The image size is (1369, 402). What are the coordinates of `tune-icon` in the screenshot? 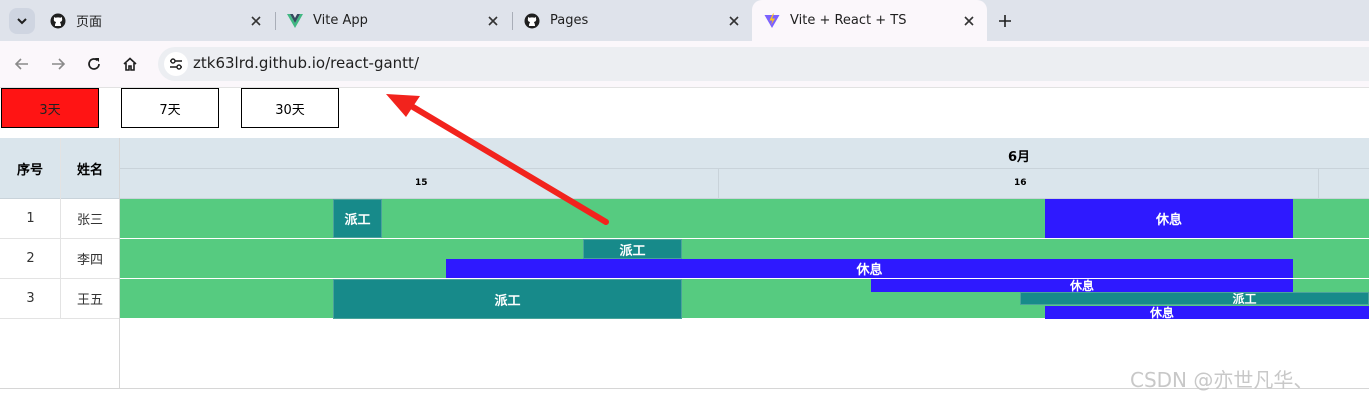 It's located at (176, 64).